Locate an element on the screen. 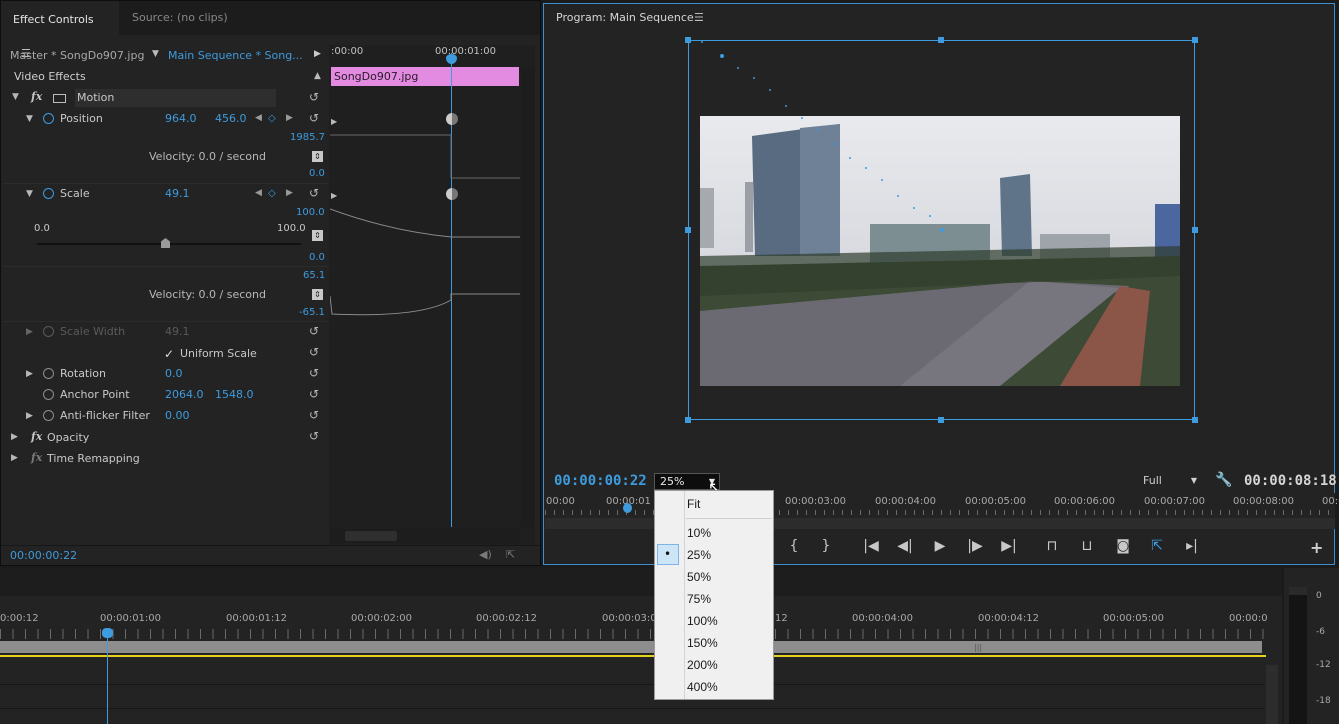 This screenshot has width=1339, height=724. work-area-grip-icon: ||| is located at coordinates (978, 647).